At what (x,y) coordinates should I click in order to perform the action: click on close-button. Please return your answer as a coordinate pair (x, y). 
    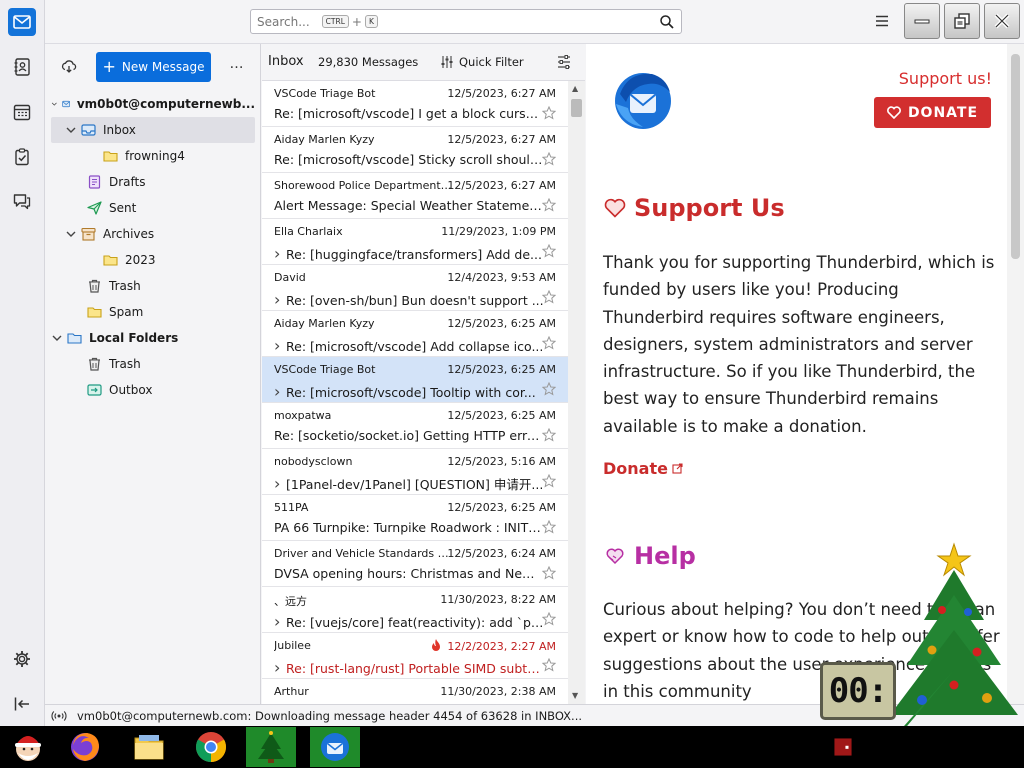
    Looking at the image, I should click on (1002, 21).